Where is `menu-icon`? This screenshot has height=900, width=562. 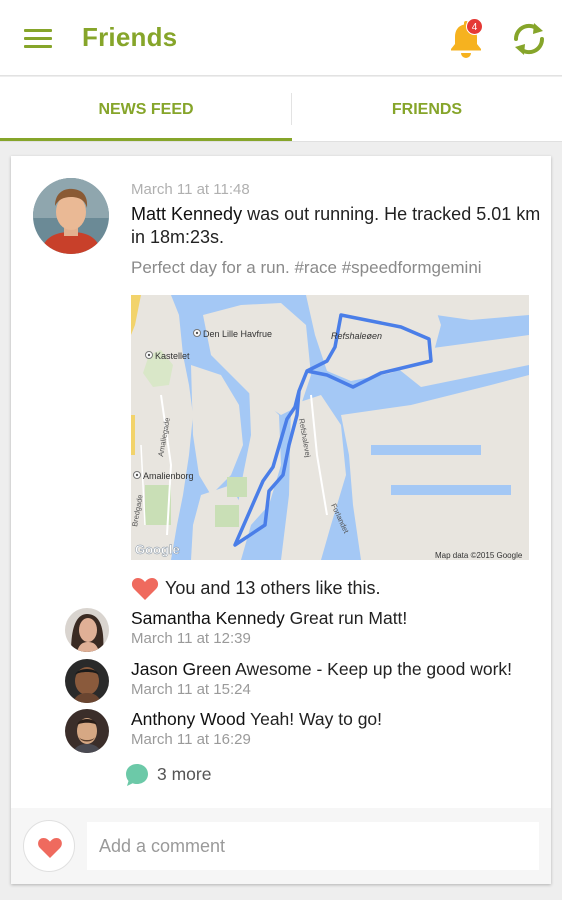
menu-icon is located at coordinates (39, 39).